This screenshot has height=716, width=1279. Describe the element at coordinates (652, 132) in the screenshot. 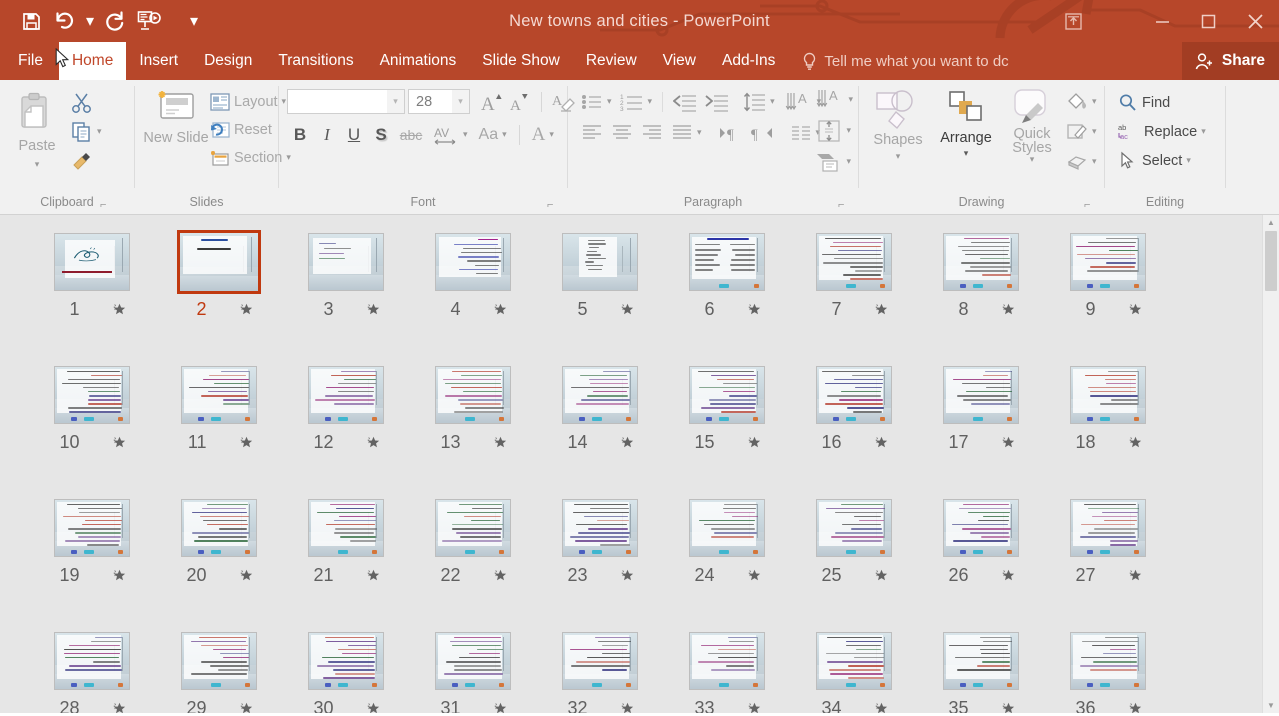

I see `align-right-button` at that location.